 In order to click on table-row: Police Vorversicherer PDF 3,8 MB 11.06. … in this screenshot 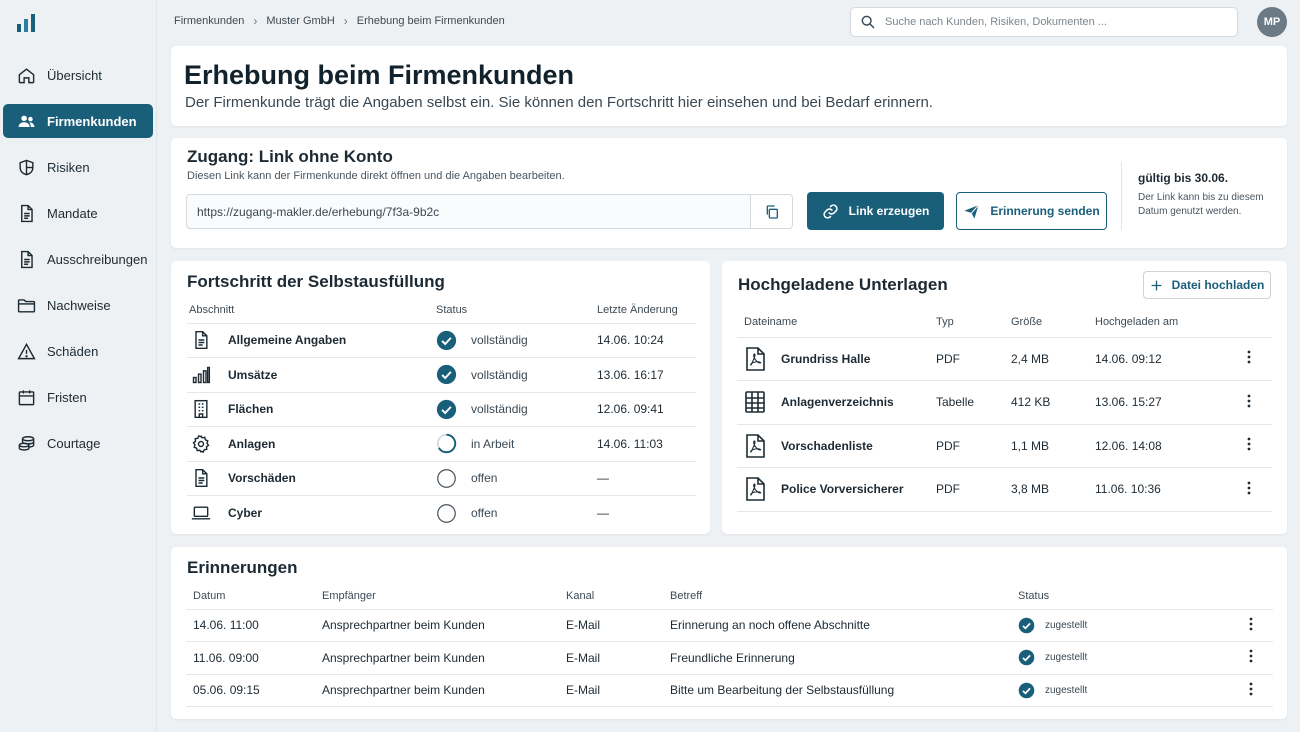, I will do `click(1004, 489)`.